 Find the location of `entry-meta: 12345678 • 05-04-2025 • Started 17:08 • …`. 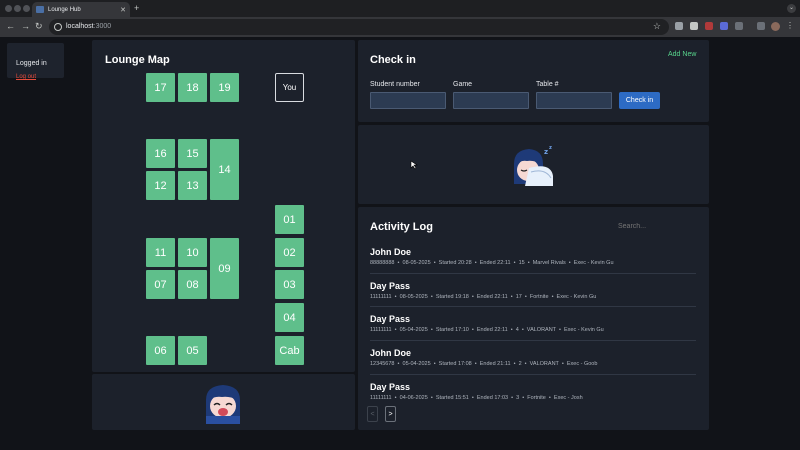

entry-meta: 12345678 • 05-04-2025 • Started 17:08 • … is located at coordinates (484, 364).